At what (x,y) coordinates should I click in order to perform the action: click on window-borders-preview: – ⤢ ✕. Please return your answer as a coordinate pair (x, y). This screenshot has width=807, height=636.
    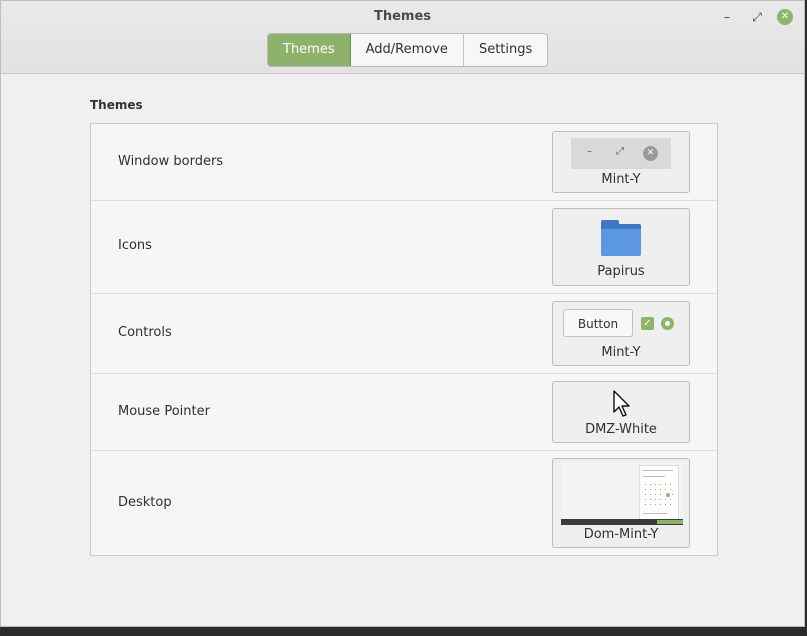
    Looking at the image, I should click on (621, 153).